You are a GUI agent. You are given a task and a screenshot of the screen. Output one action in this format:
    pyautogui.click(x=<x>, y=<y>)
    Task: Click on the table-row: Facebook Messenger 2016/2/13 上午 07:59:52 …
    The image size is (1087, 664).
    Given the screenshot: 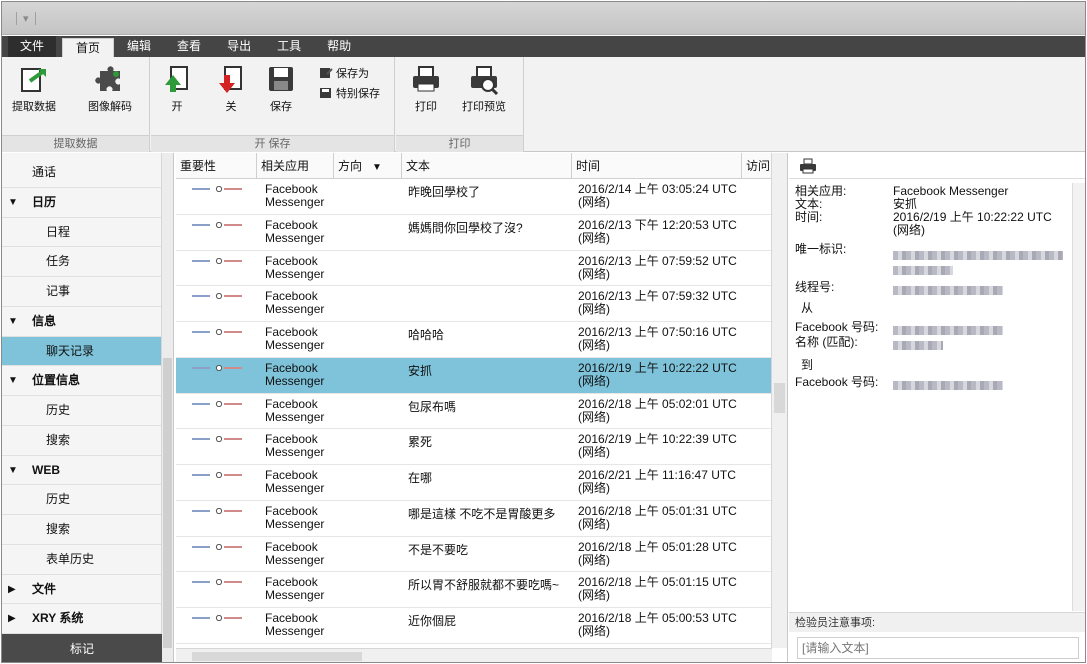 What is the action you would take?
    pyautogui.click(x=474, y=269)
    